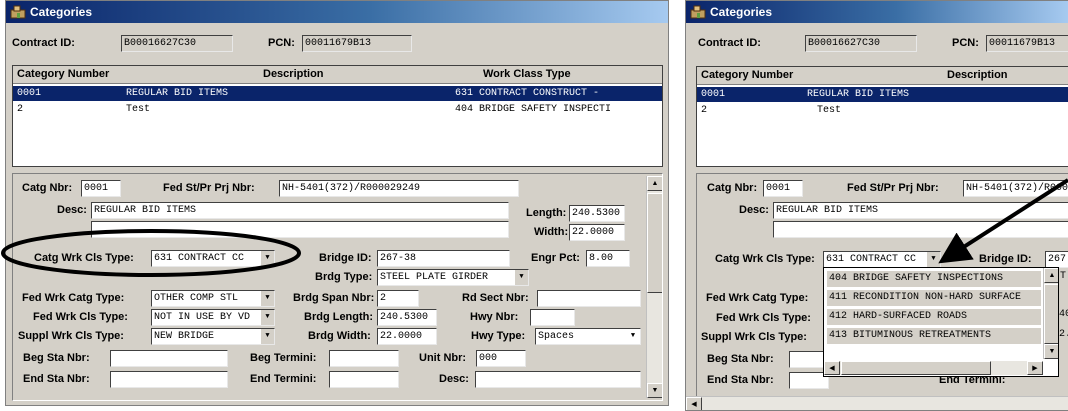  I want to click on dropdown-option: 413 BITUMINOUS RETREATMENTS, so click(934, 336).